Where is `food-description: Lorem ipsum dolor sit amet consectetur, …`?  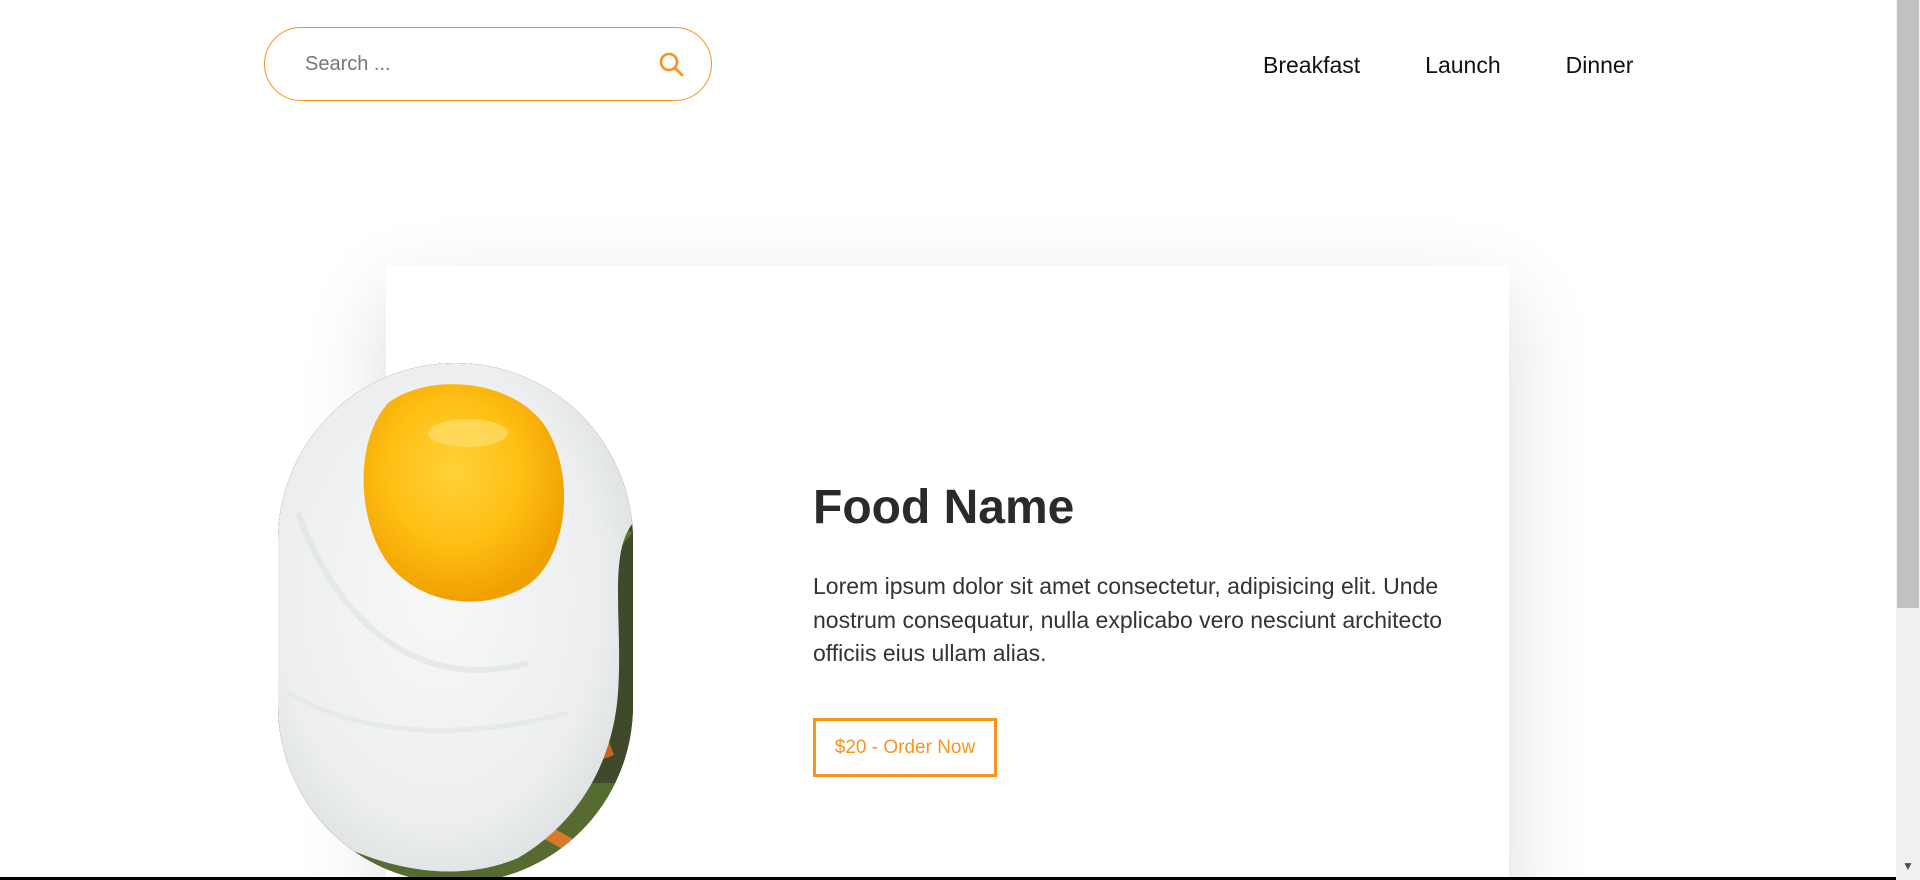 food-description: Lorem ipsum dolor sit amet consectetur, … is located at coordinates (1128, 619).